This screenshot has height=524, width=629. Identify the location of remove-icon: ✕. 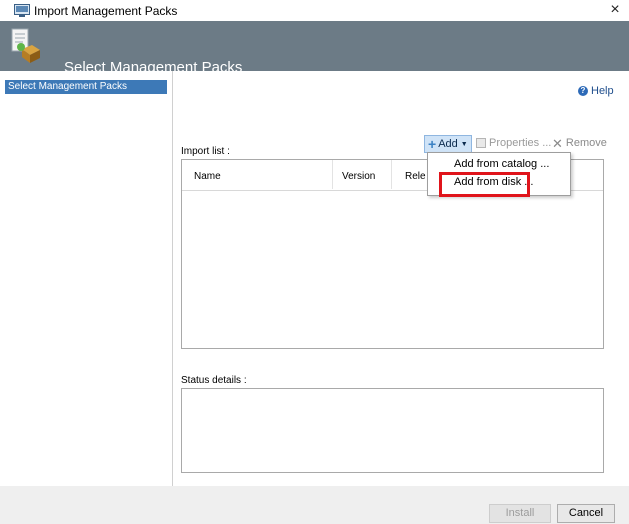
(557, 143).